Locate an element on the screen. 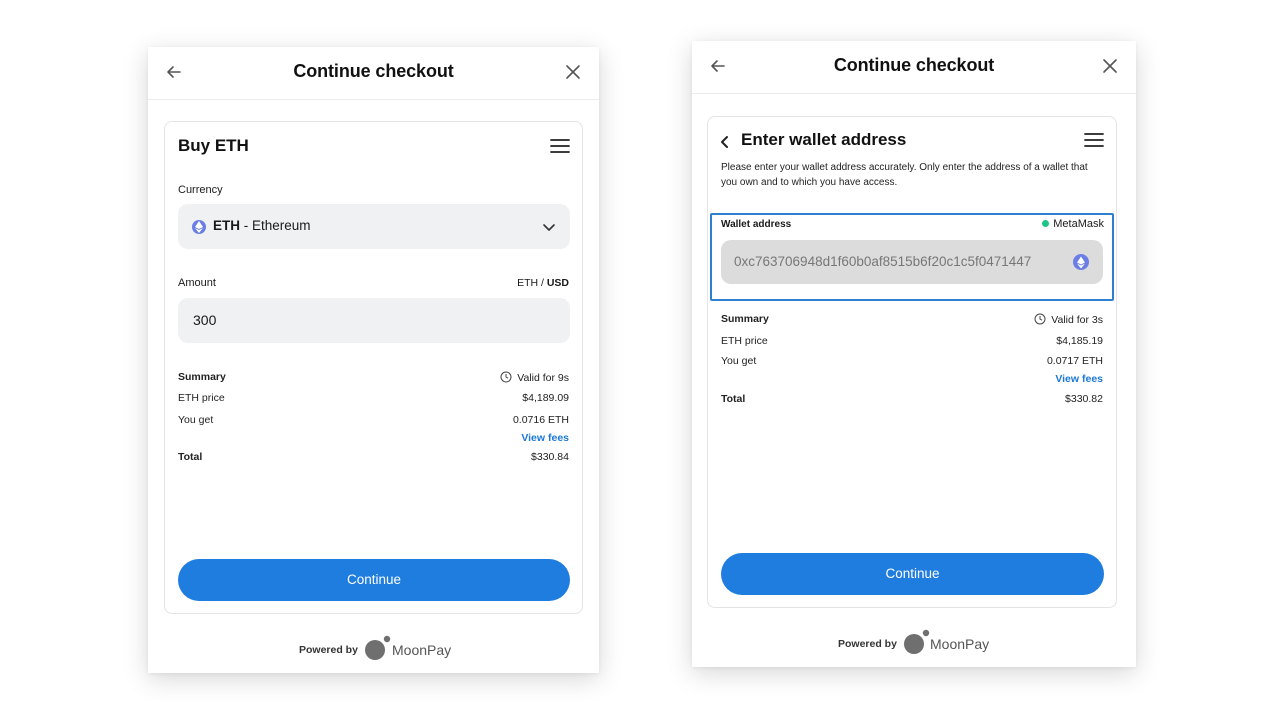 This screenshot has width=1280, height=720. currency-label: Currency is located at coordinates (200, 190).